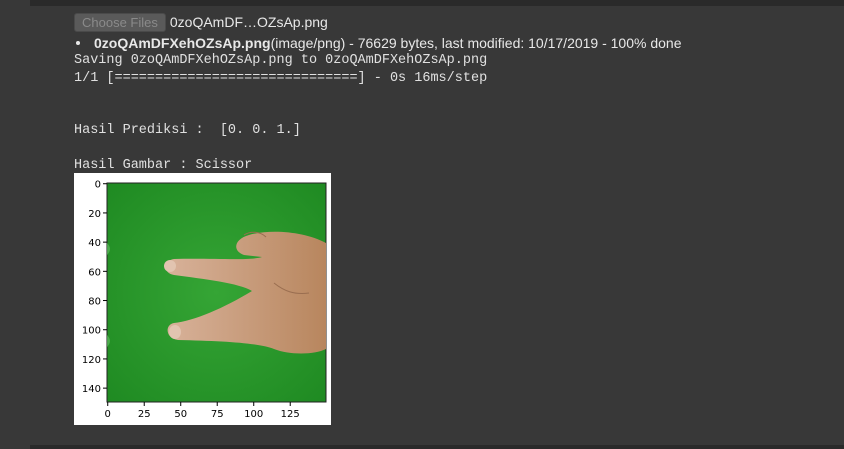 Image resolution: width=844 pixels, height=449 pixels. Describe the element at coordinates (202, 411) in the screenshot. I see `x-axis: 0 25 50 75 100 125` at that location.